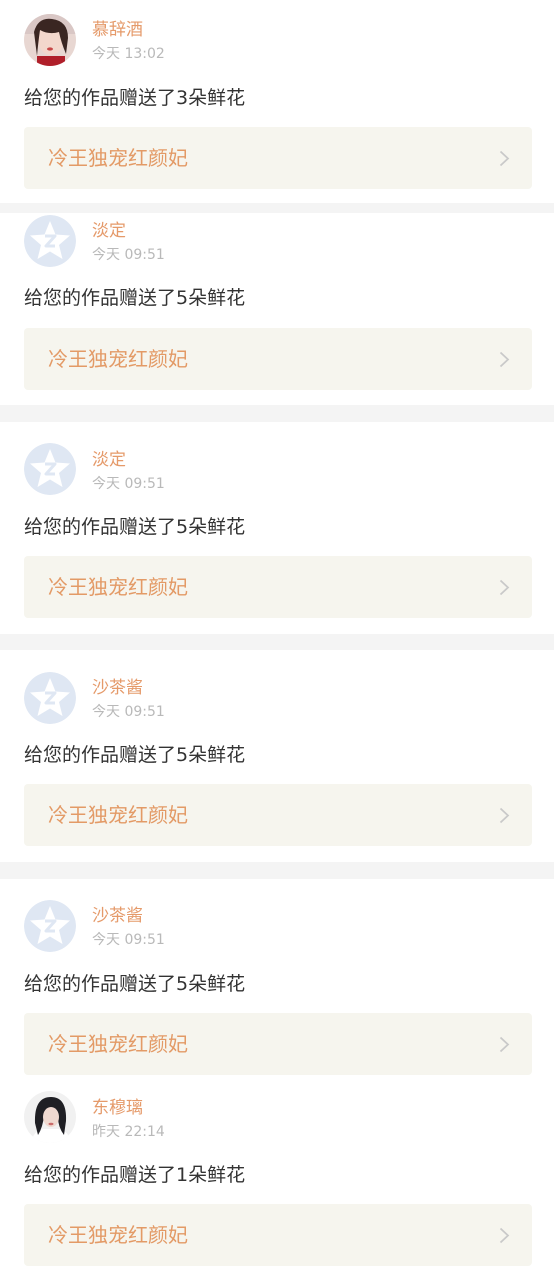  I want to click on gift-message: 给您的作品赠送了1朵鲜花, so click(135, 1175).